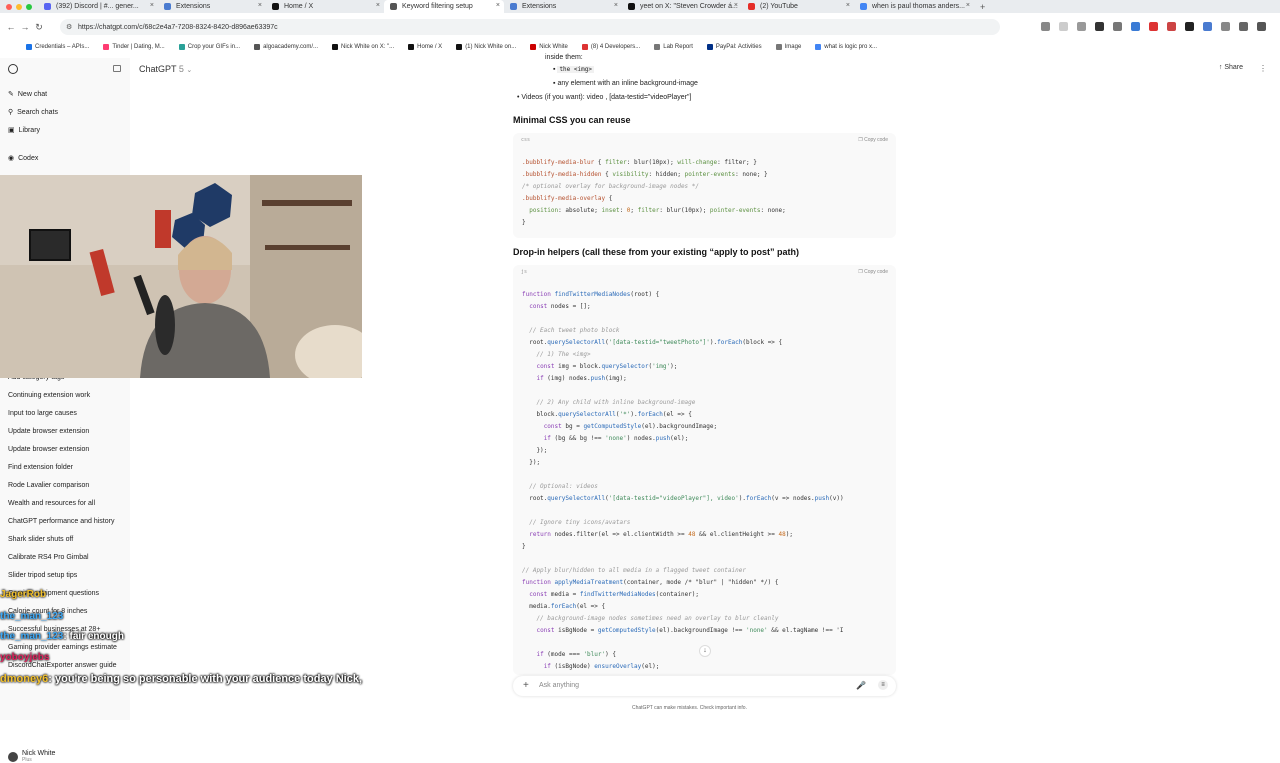 The image size is (1280, 763). Describe the element at coordinates (798, 6) in the screenshot. I see `browser-tab: (2) YouTube ×` at that location.